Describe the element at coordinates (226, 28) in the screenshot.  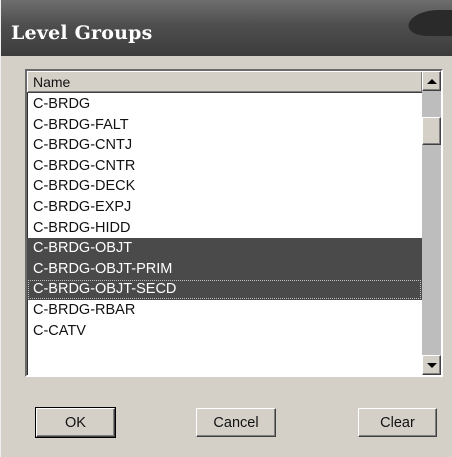
I see `title-bar: Level Groups` at that location.